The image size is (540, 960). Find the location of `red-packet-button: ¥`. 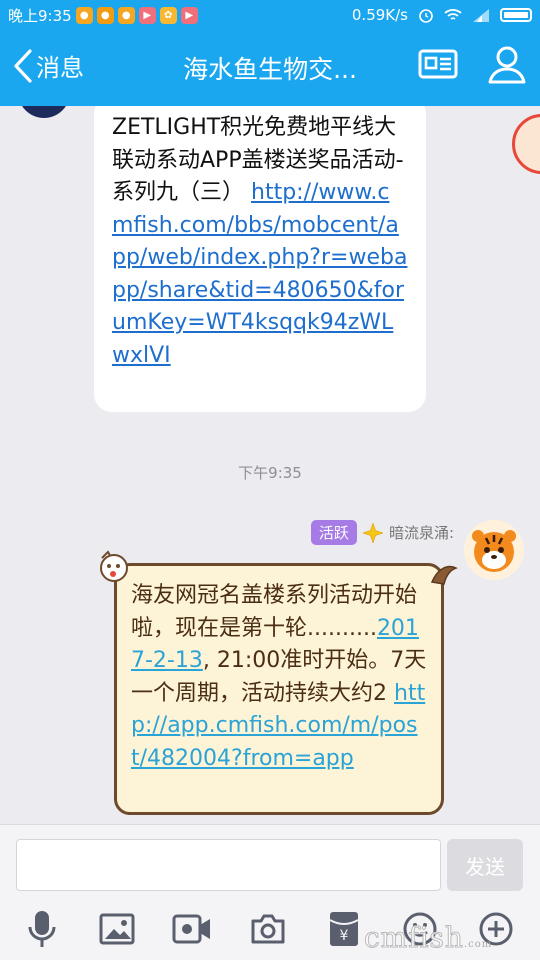

red-packet-button: ¥ is located at coordinates (344, 929).